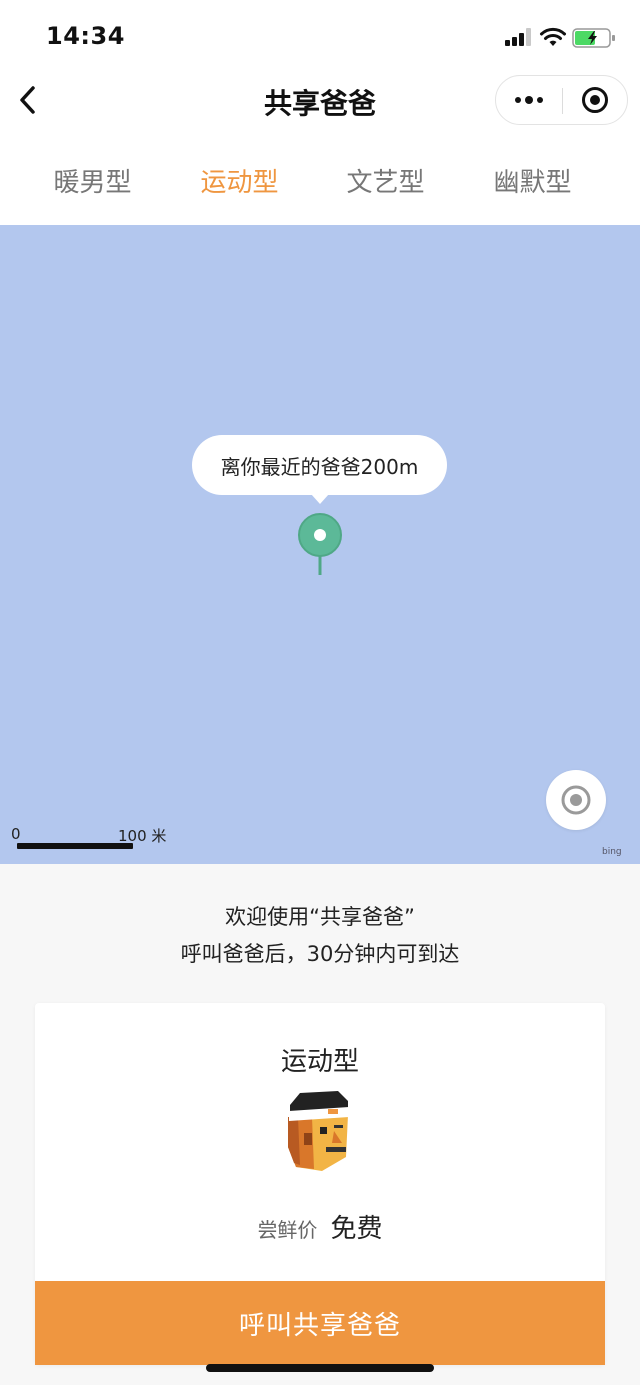  Describe the element at coordinates (319, 469) in the screenshot. I see `nearest-dad-callout: 离你最近的爸爸200m` at that location.